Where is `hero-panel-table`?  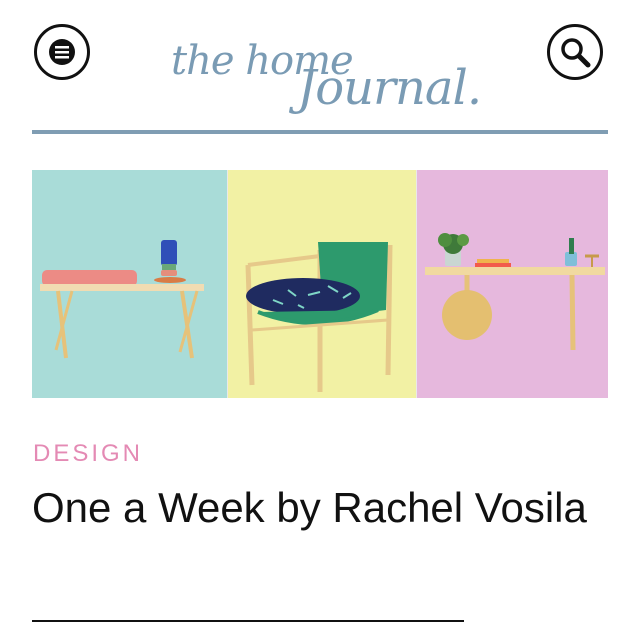 hero-panel-table is located at coordinates (511, 284).